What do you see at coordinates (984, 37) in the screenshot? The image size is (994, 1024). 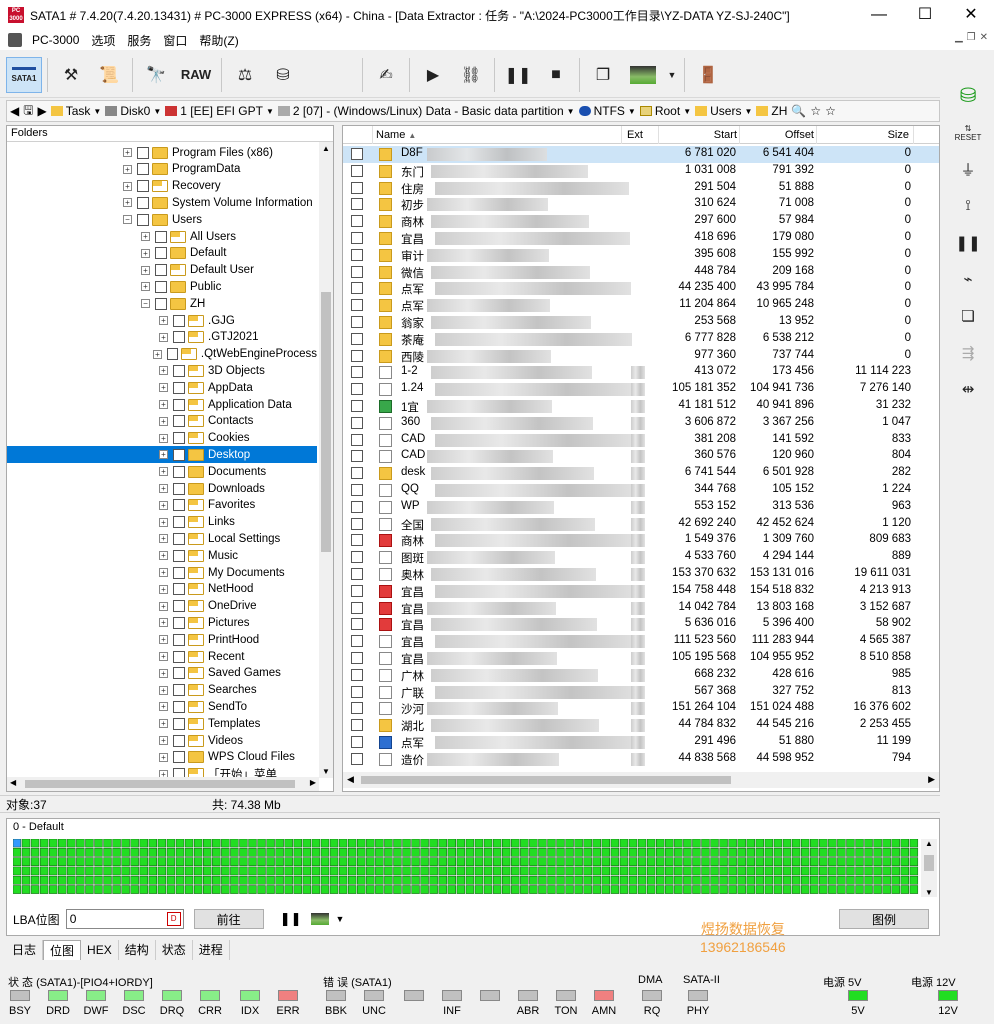 I see `mdi-close-icon: ✕` at bounding box center [984, 37].